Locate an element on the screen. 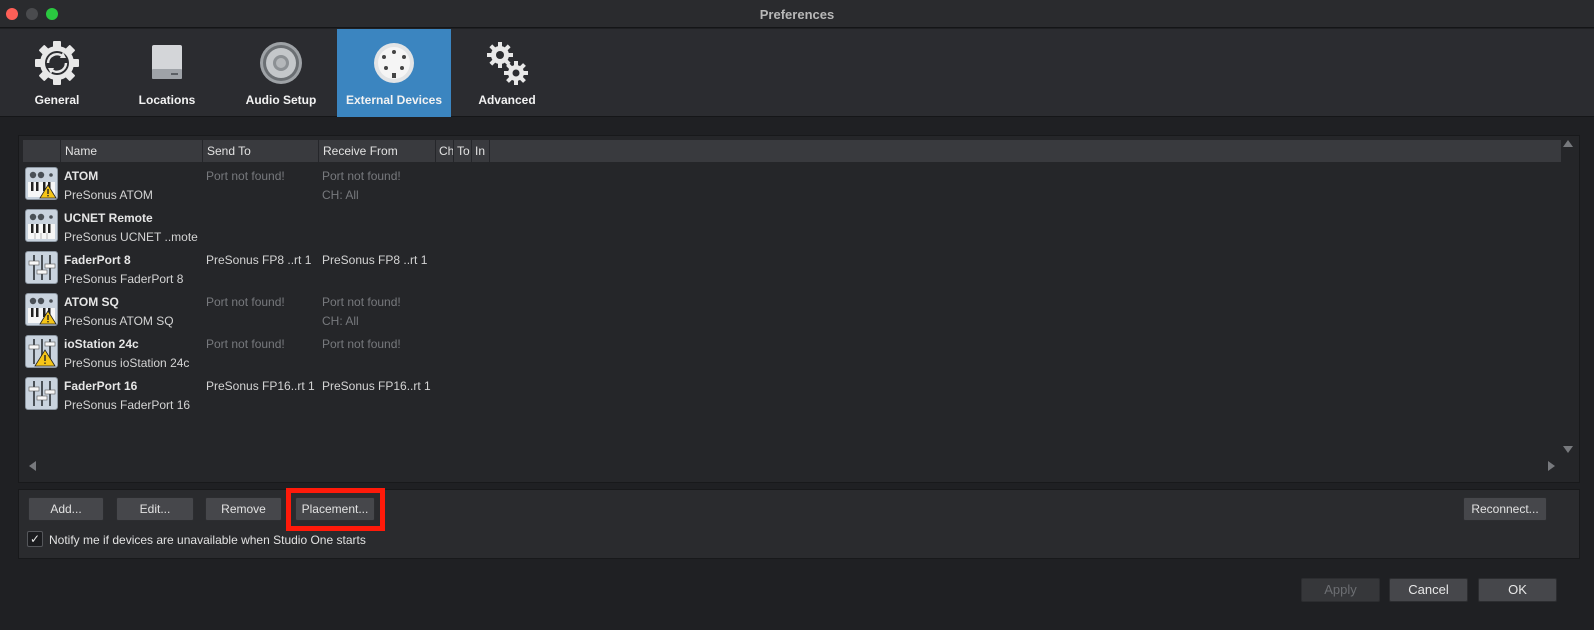 The width and height of the screenshot is (1594, 630). gears-icon is located at coordinates (507, 63).